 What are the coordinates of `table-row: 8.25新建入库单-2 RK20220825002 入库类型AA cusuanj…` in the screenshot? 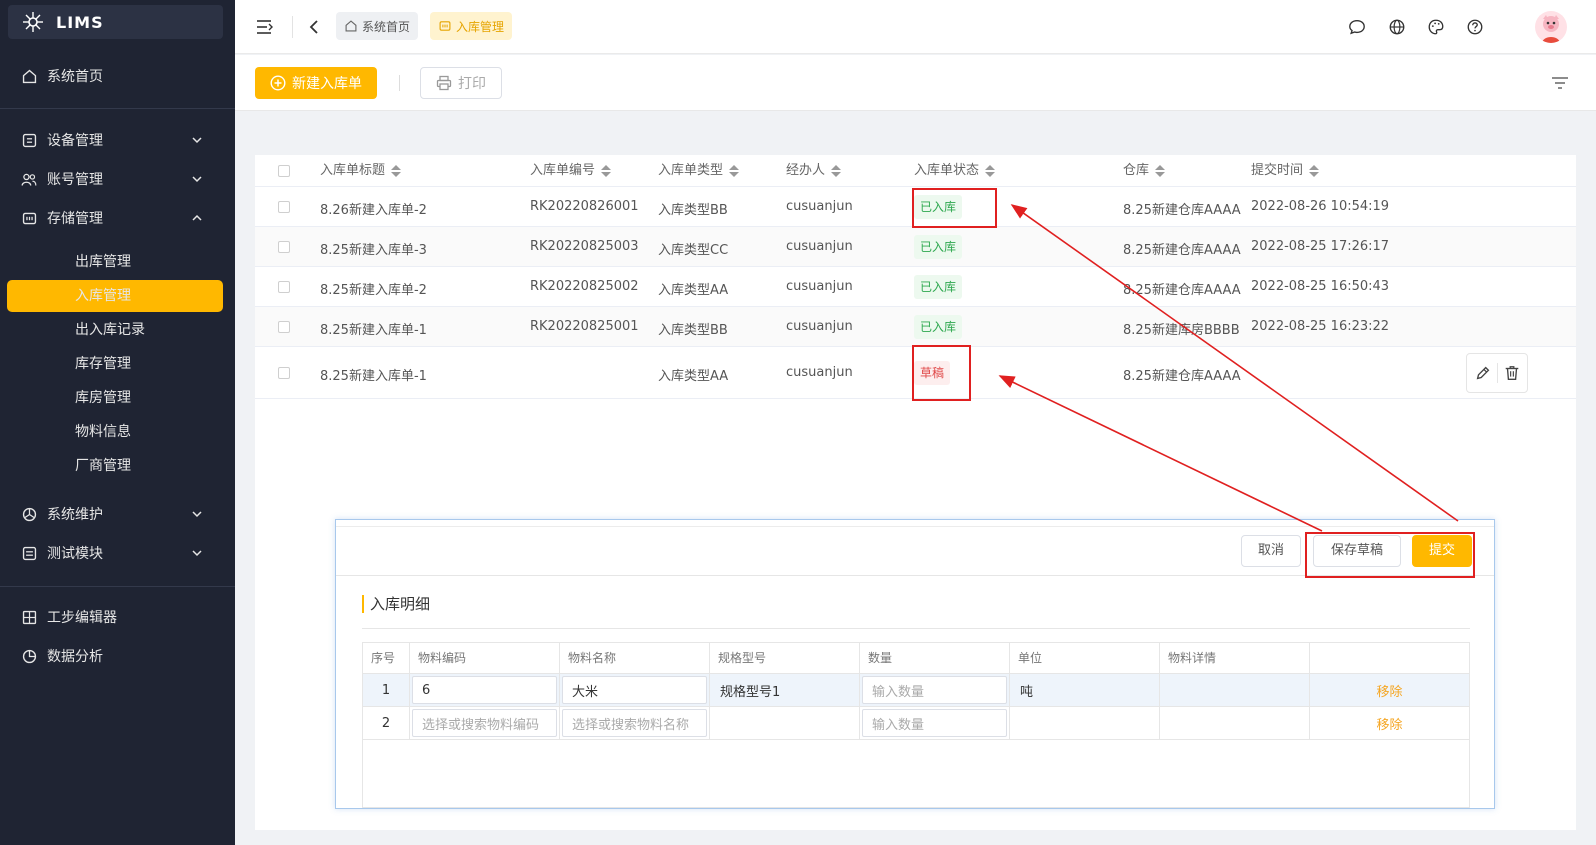 It's located at (915, 287).